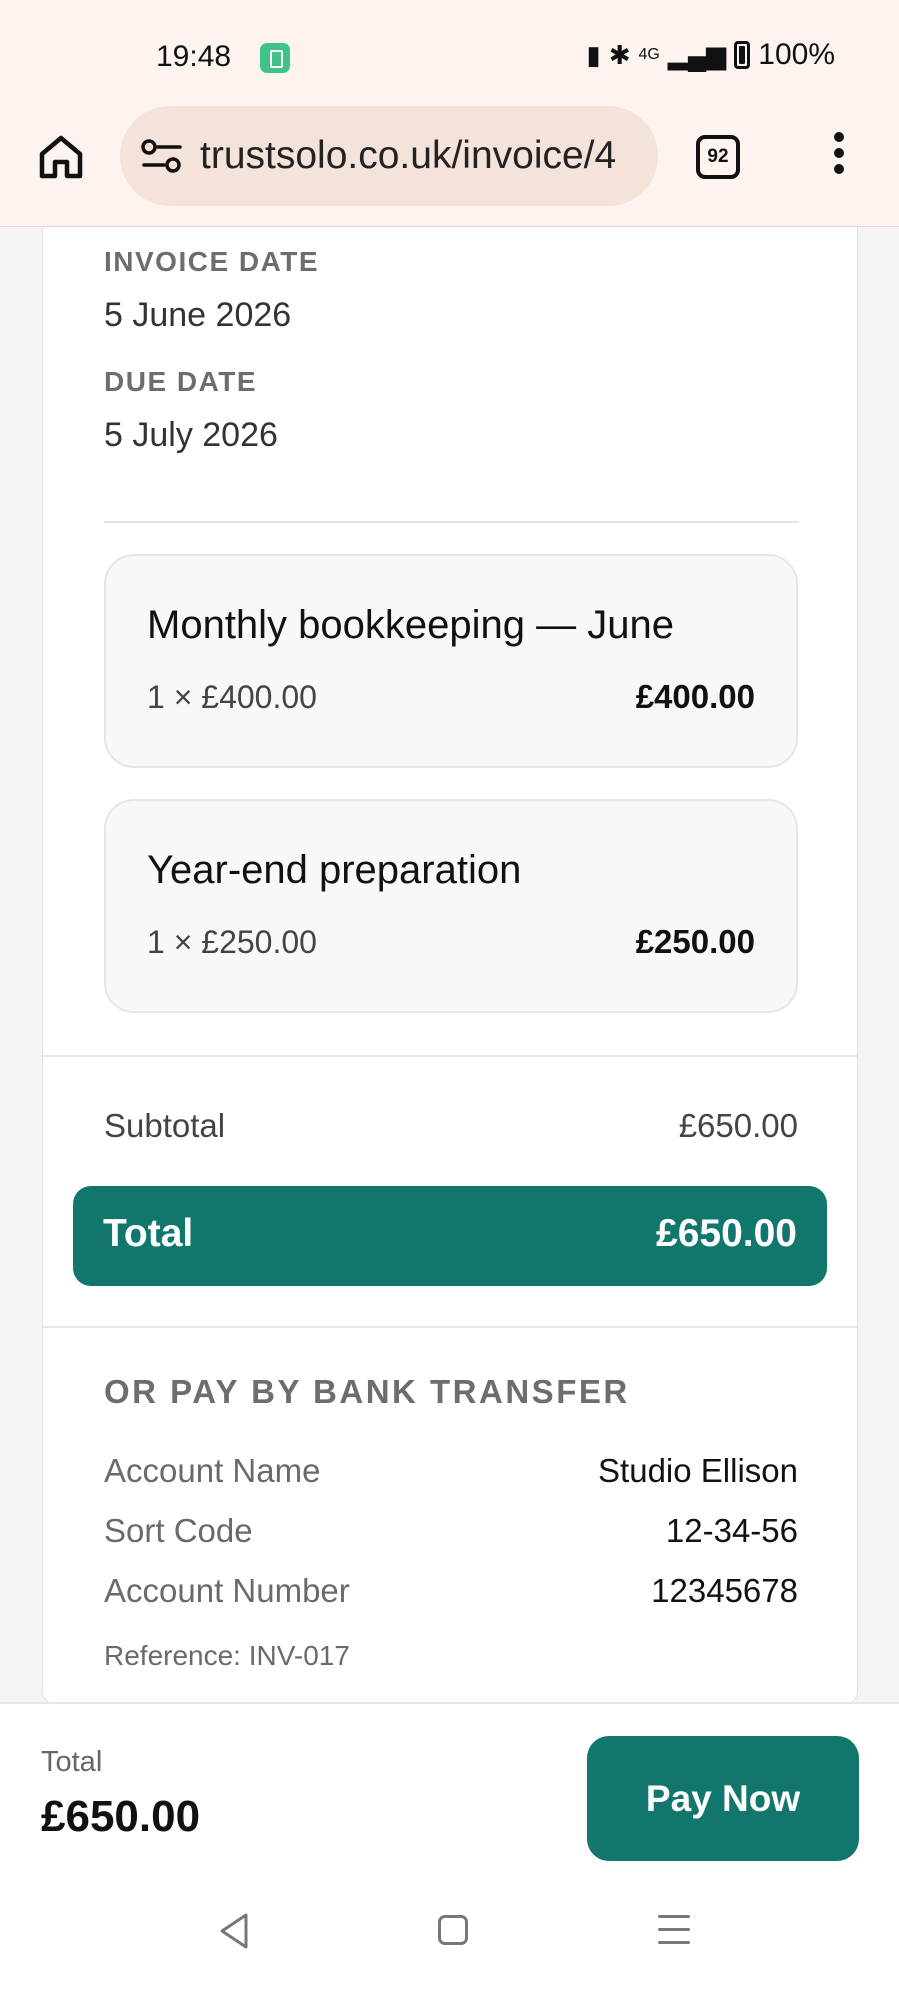 The image size is (899, 2000). I want to click on app-notification-icon, so click(275, 58).